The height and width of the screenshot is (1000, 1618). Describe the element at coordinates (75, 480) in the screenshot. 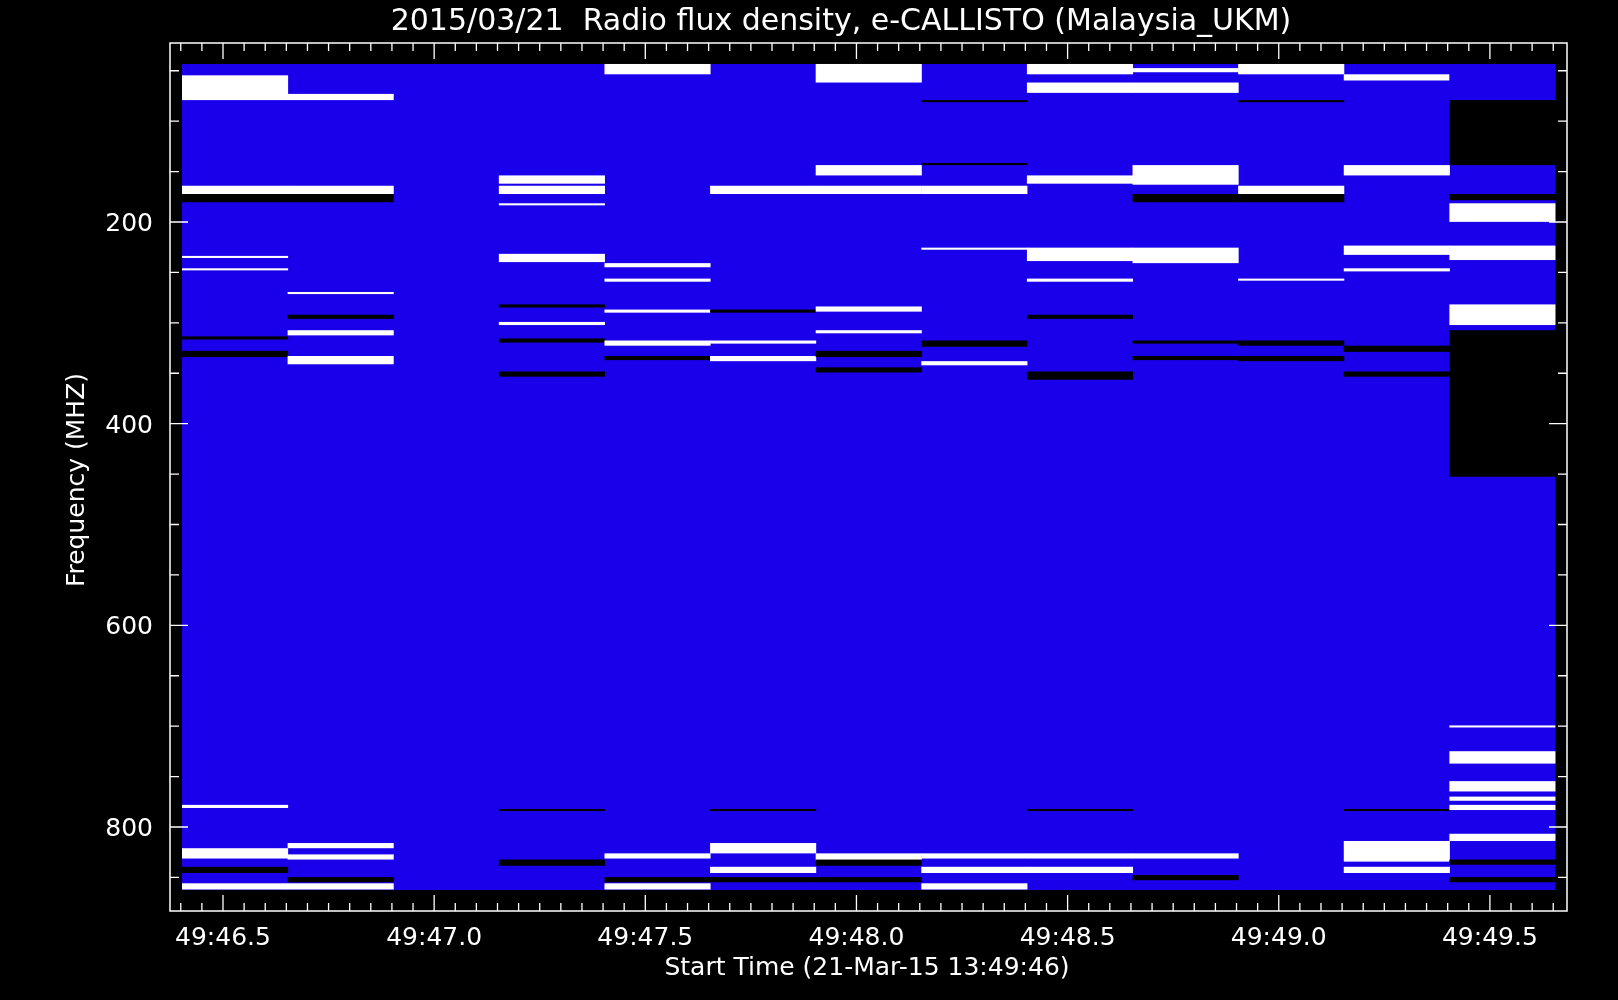

I see `axis-label: Frequency (MHZ)` at that location.